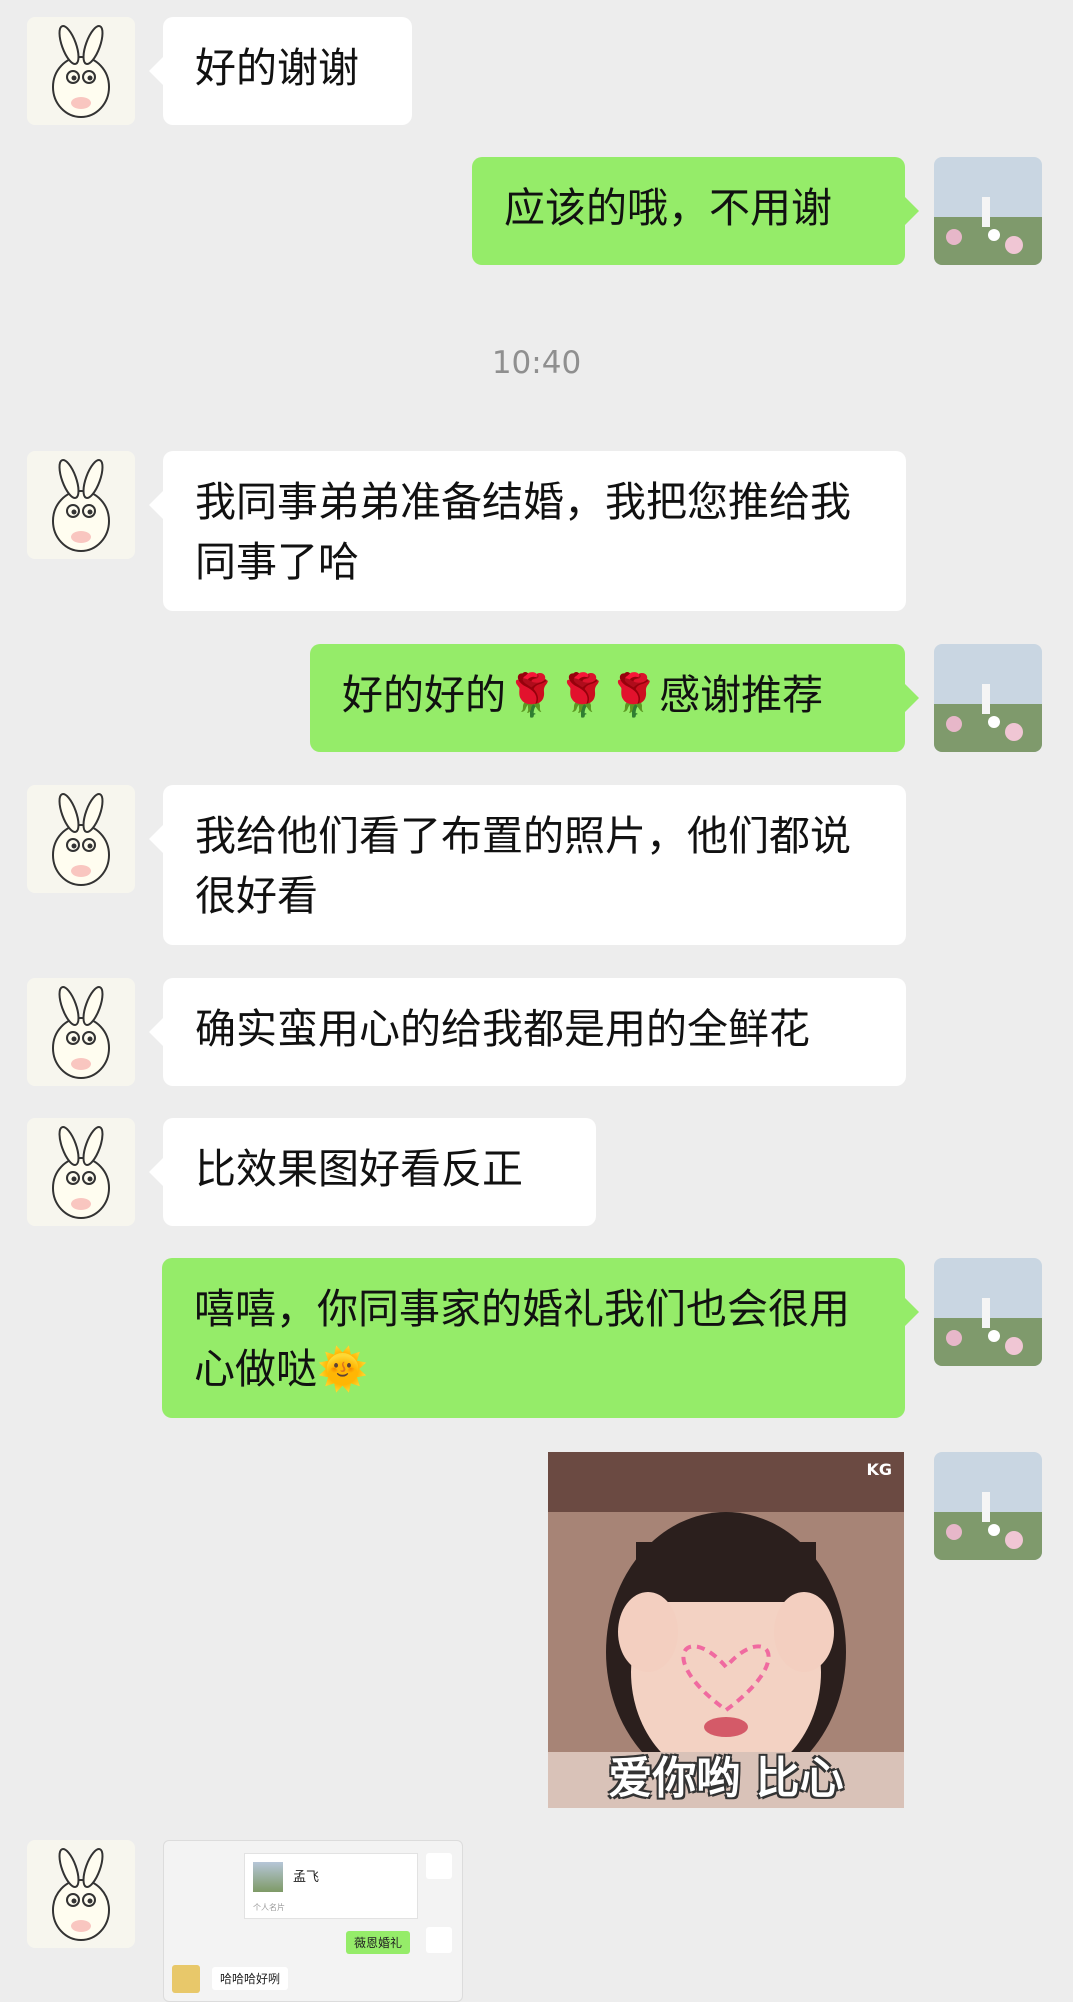  I want to click on message-bubble: 应该的哦，不用谢, so click(695, 211).